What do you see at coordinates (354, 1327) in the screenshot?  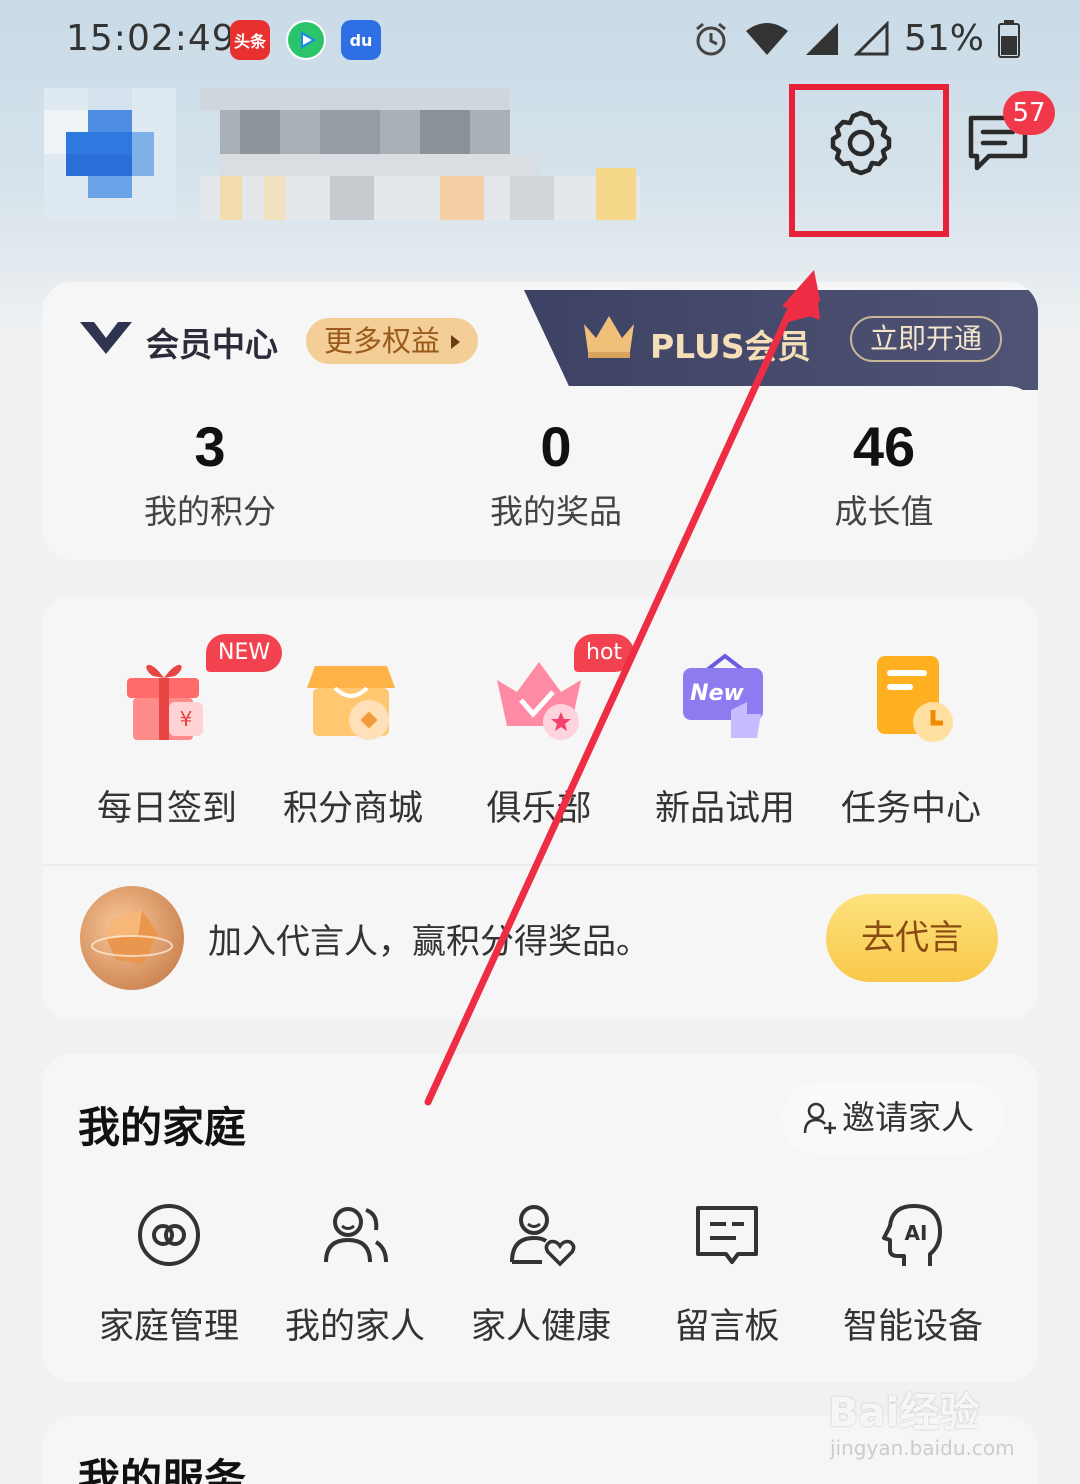 I see `family-item-label: 我的家人` at bounding box center [354, 1327].